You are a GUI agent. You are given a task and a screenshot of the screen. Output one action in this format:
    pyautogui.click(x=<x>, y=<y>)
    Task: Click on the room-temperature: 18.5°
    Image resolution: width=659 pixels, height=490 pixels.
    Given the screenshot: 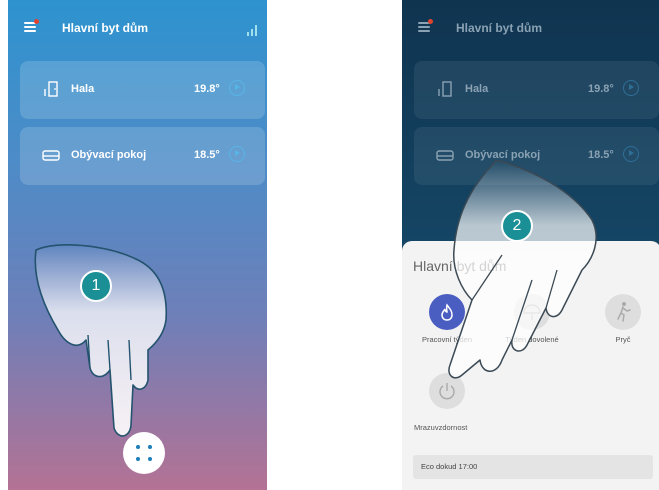 What is the action you would take?
    pyautogui.click(x=207, y=155)
    